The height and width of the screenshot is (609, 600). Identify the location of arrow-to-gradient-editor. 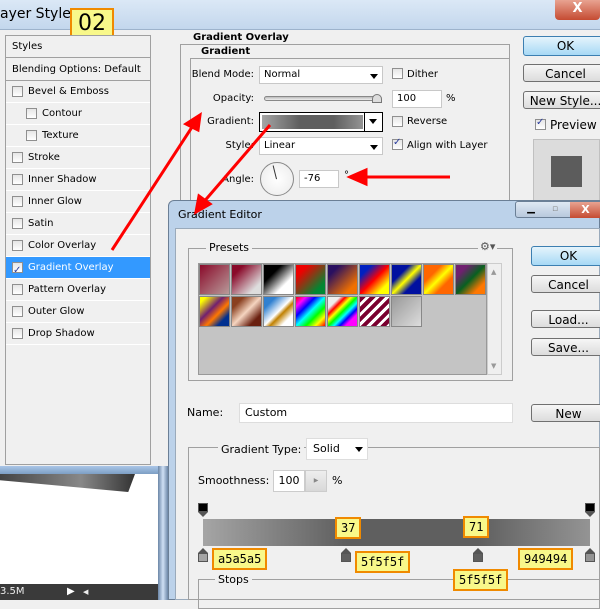
(236, 164).